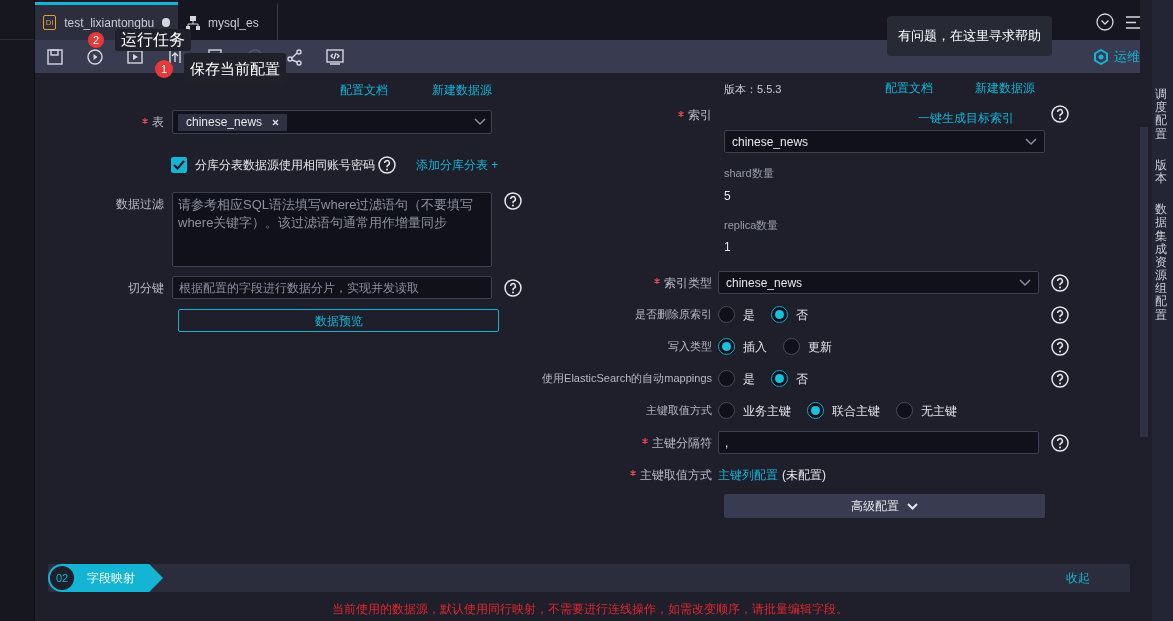 This screenshot has width=1173, height=621. I want to click on field-label: 主键分隔符, so click(621, 442).